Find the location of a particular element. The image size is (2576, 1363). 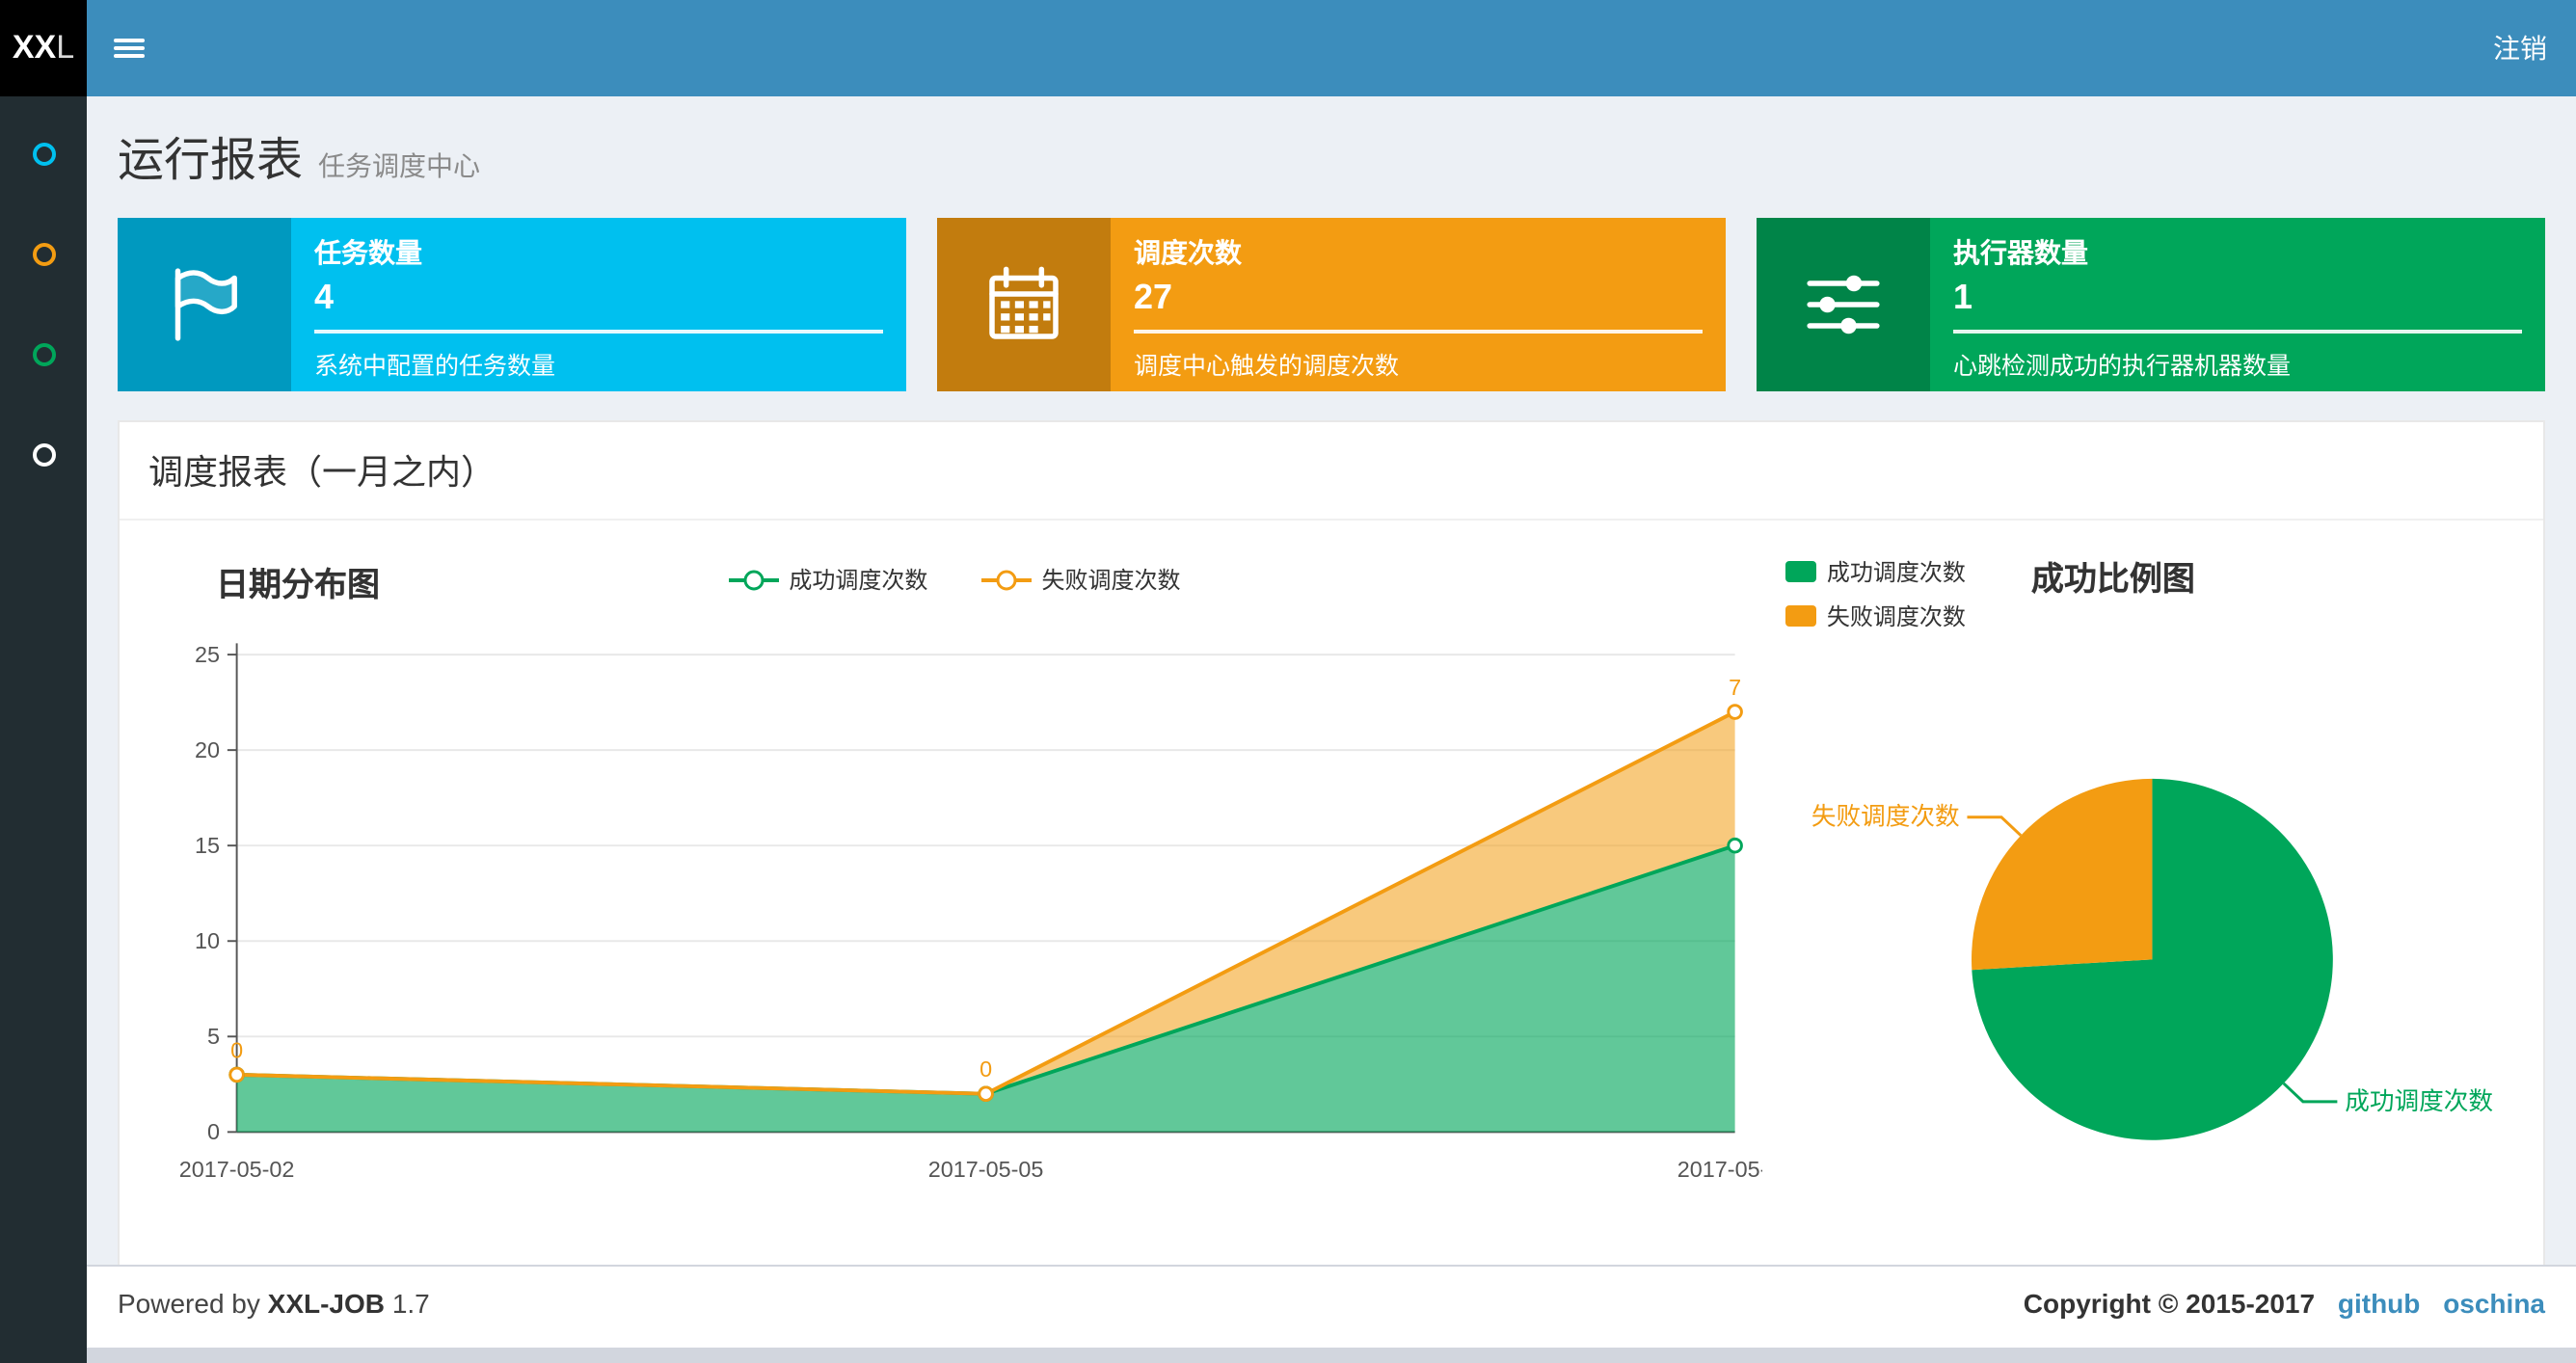

copyright: Copyright © 2015-2017 github oschina is located at coordinates (2284, 1303).